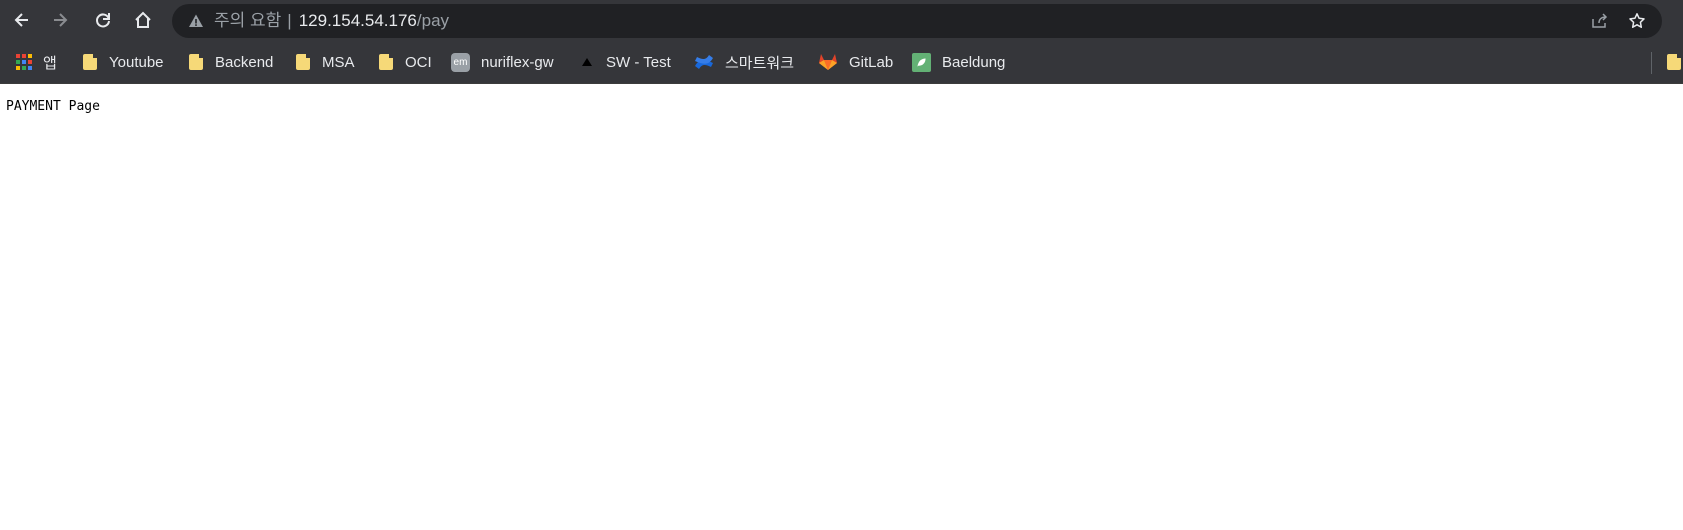  Describe the element at coordinates (921, 62) in the screenshot. I see `baeldung-favicon-icon` at that location.